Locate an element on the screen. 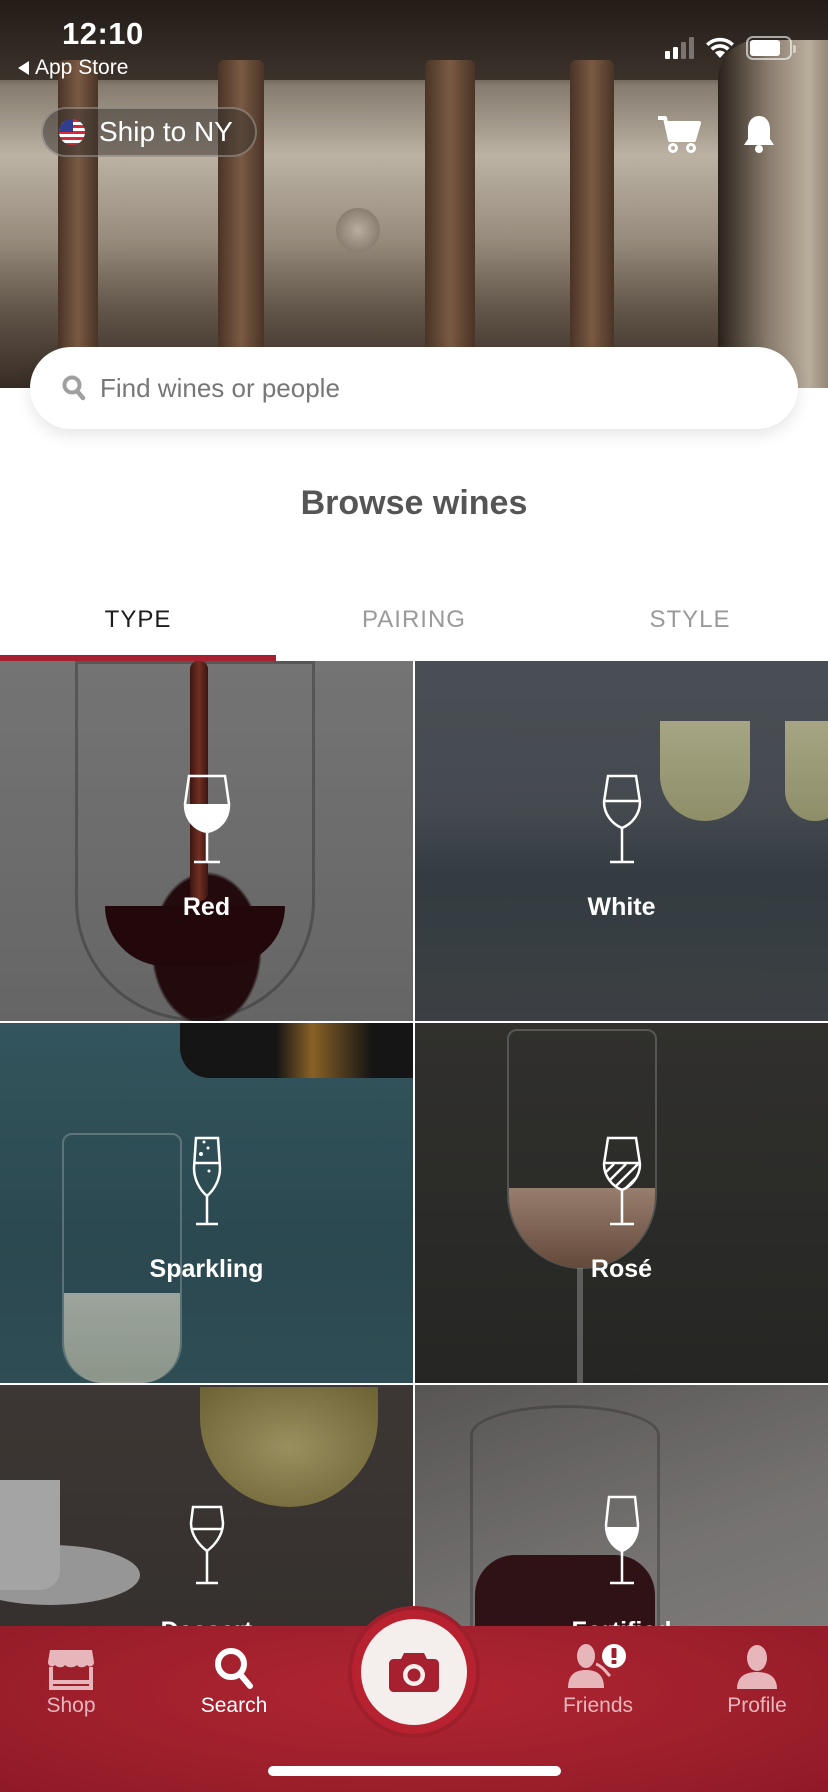  wine-type-rose: Rosé is located at coordinates (621, 1203).